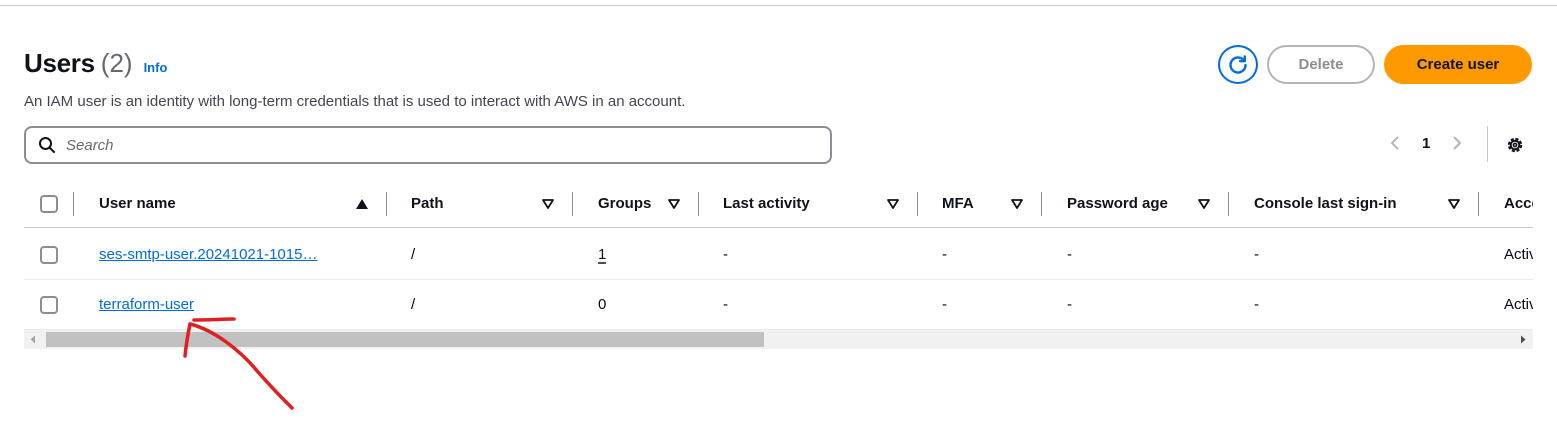 This screenshot has width=1557, height=437. I want to click on user-name-cell: terraform-user, so click(146, 304).